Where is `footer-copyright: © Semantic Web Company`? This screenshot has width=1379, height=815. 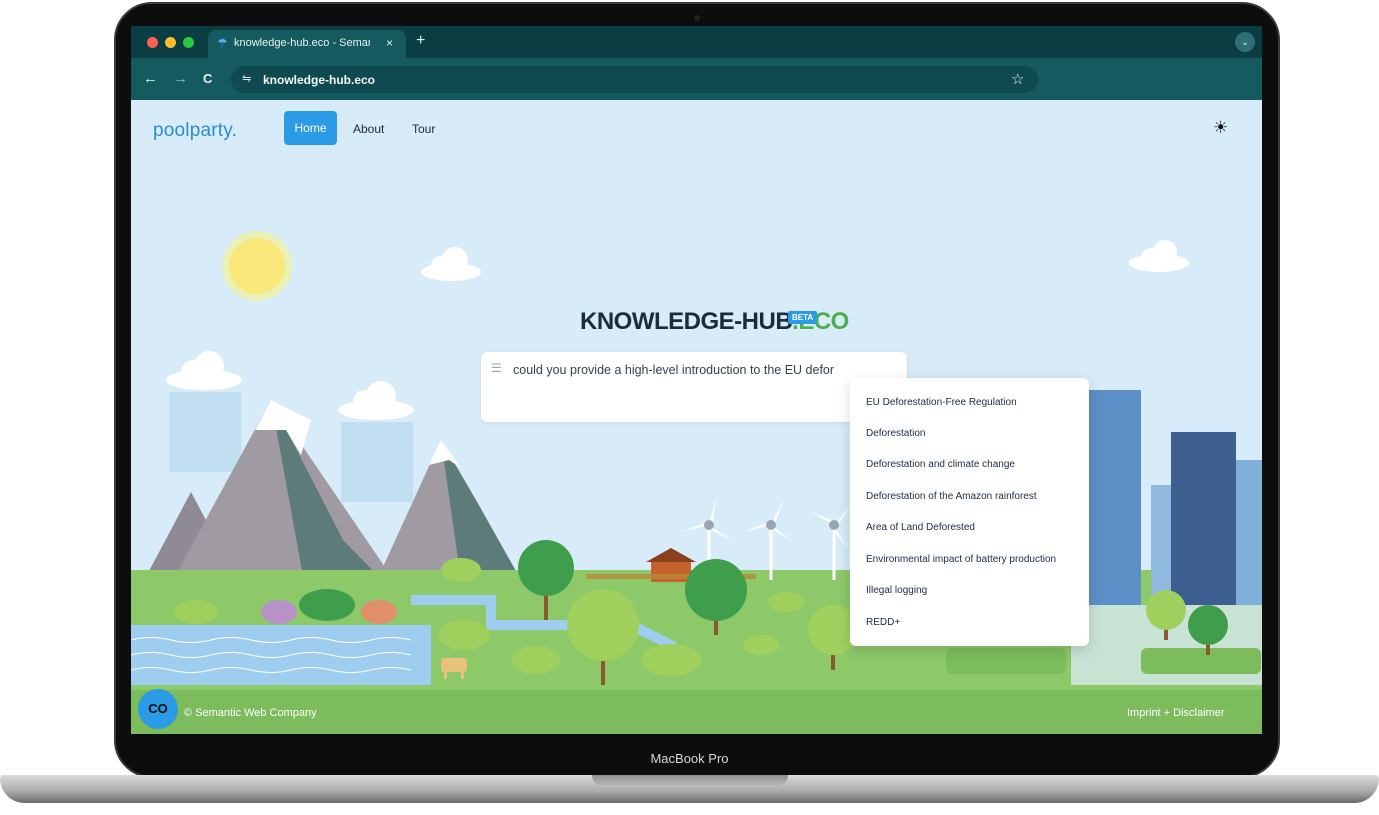
footer-copyright: © Semantic Web Company is located at coordinates (250, 713).